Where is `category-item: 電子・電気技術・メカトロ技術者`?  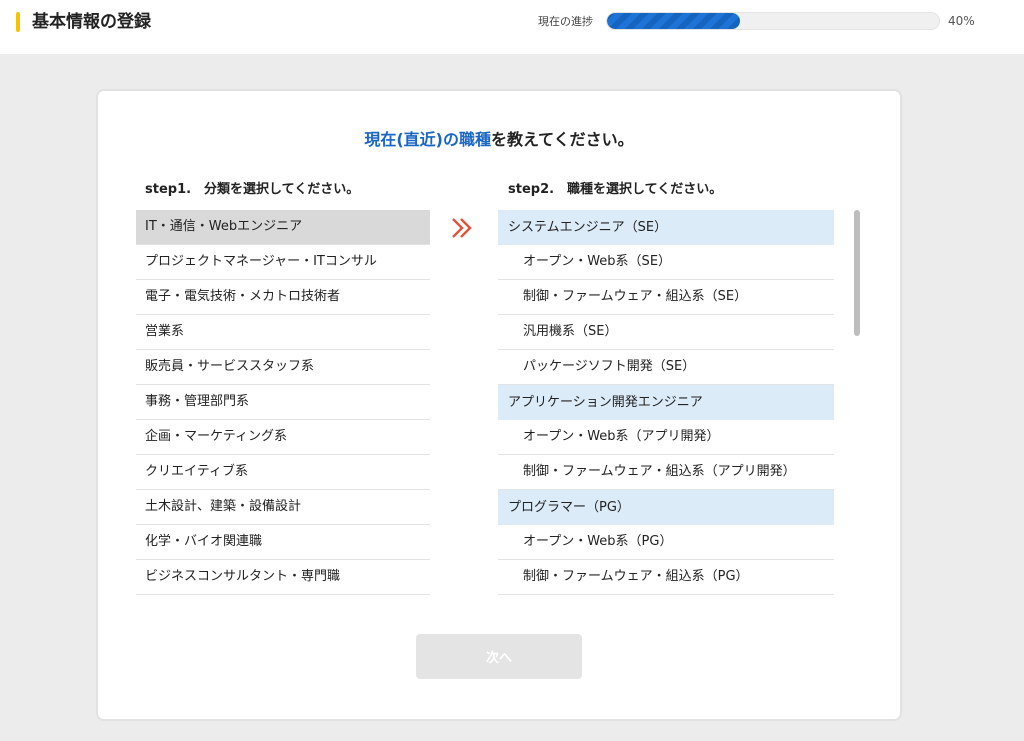 category-item: 電子・電気技術・メカトロ技術者 is located at coordinates (283, 297).